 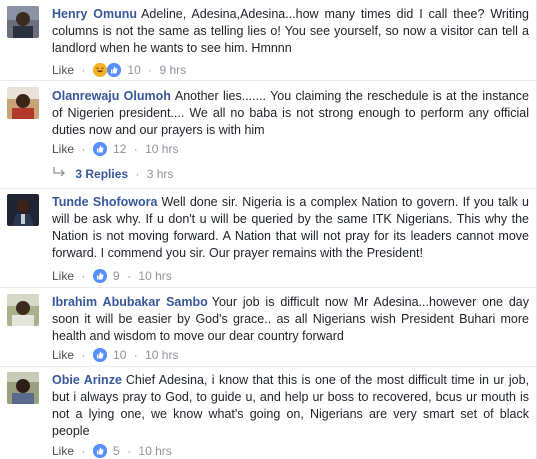 What do you see at coordinates (94, 14) in the screenshot?
I see `comment-author: Henry Omunu` at bounding box center [94, 14].